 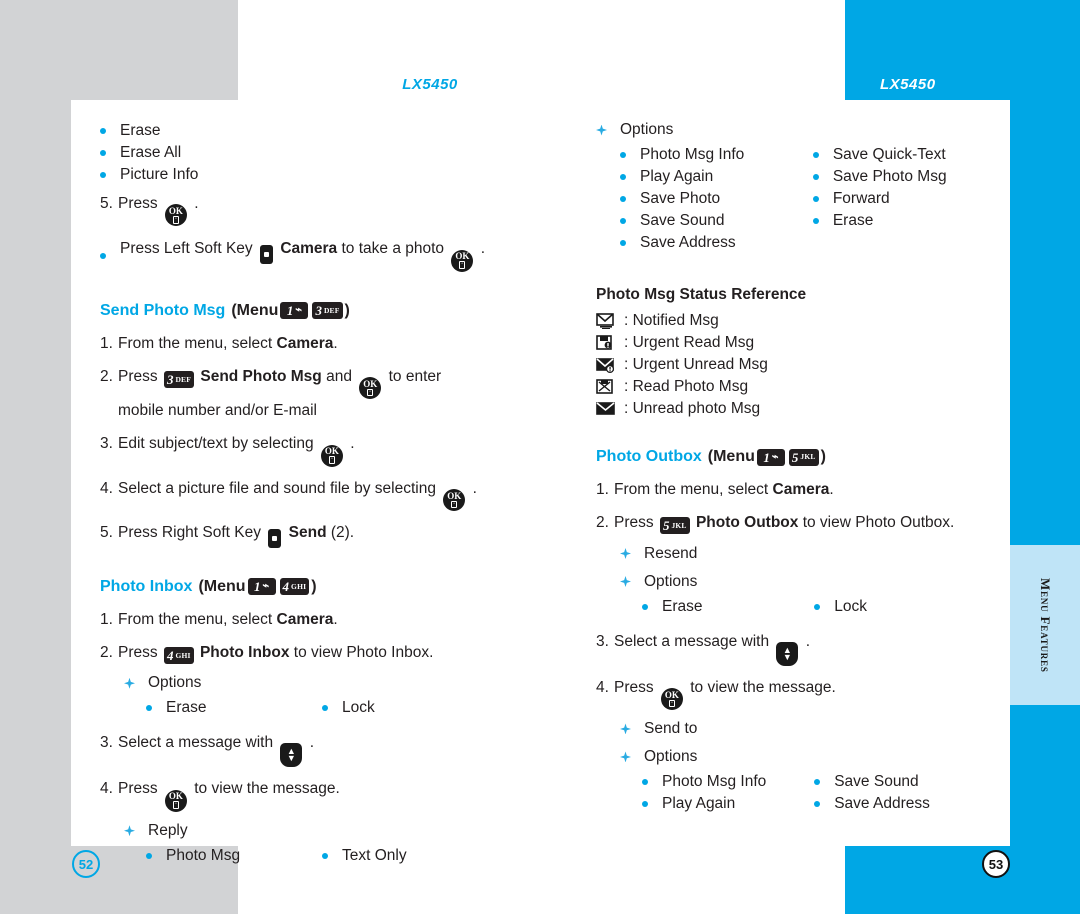 What do you see at coordinates (876, 781) in the screenshot?
I see `list-item-label: Save Sound` at bounding box center [876, 781].